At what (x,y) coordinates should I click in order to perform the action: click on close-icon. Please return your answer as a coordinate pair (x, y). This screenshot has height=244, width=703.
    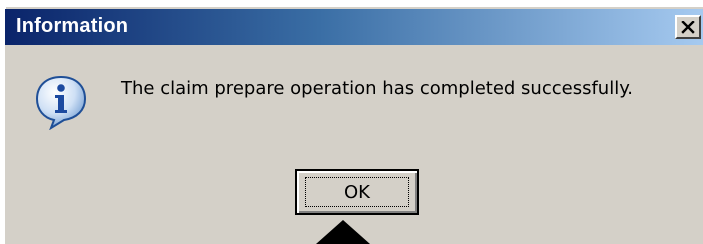
    Looking at the image, I should click on (688, 27).